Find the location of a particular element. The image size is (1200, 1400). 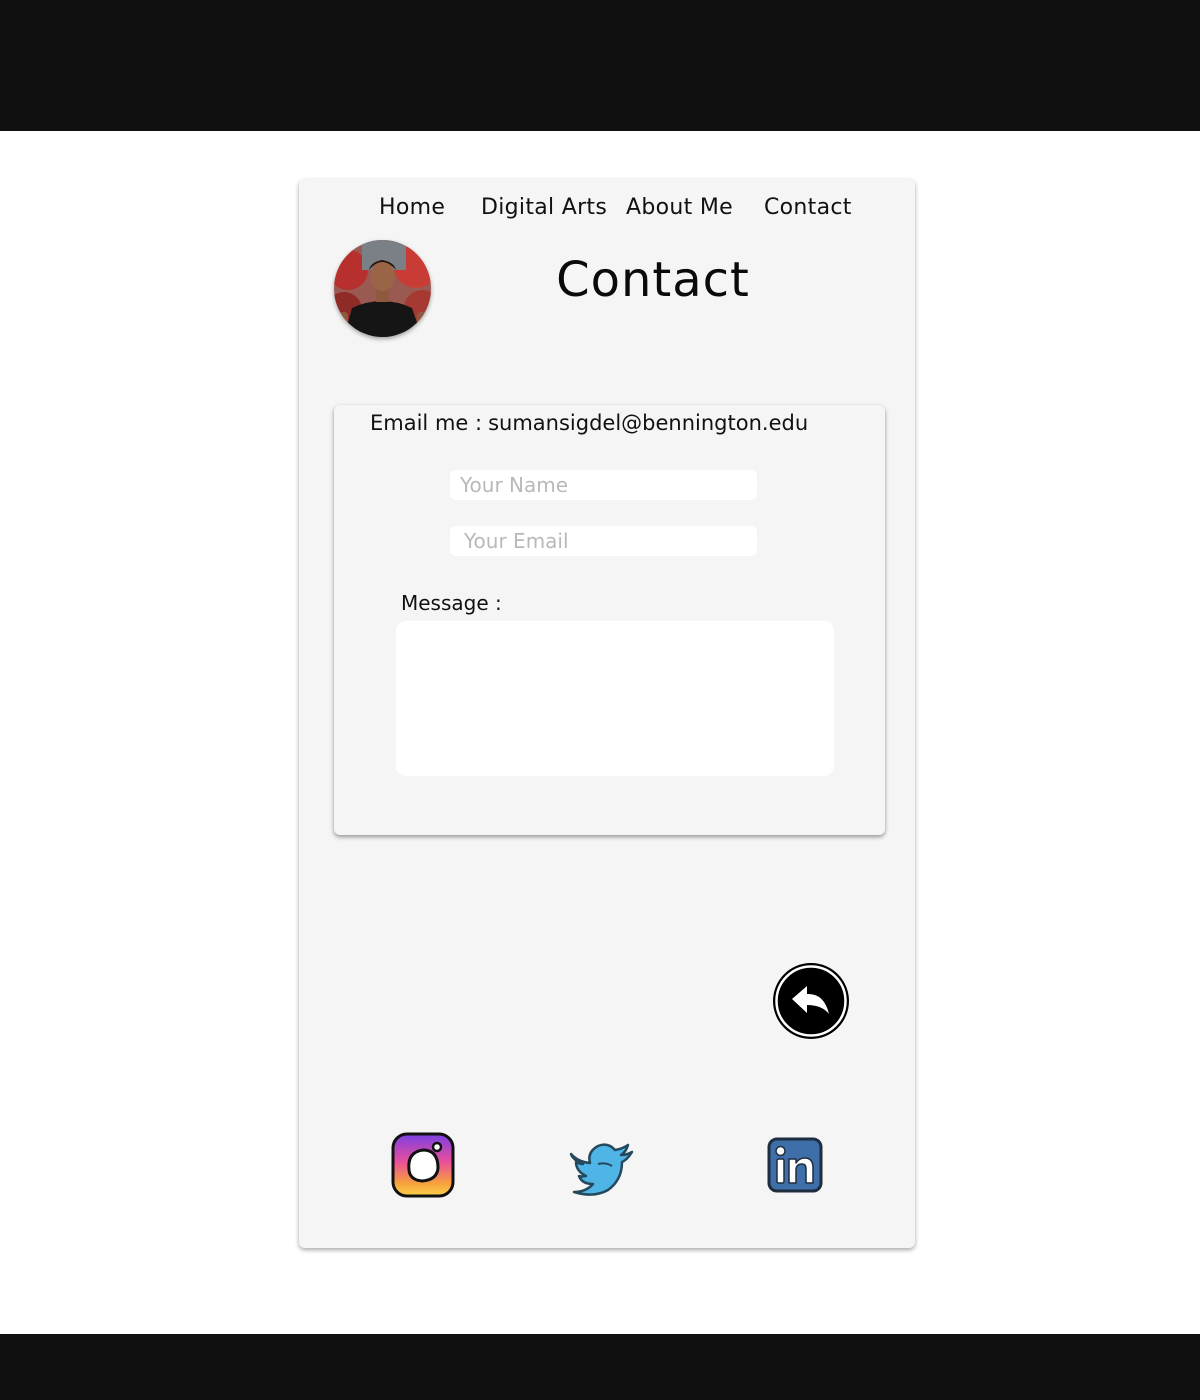

nav-digital-arts: Digital Arts is located at coordinates (544, 209).